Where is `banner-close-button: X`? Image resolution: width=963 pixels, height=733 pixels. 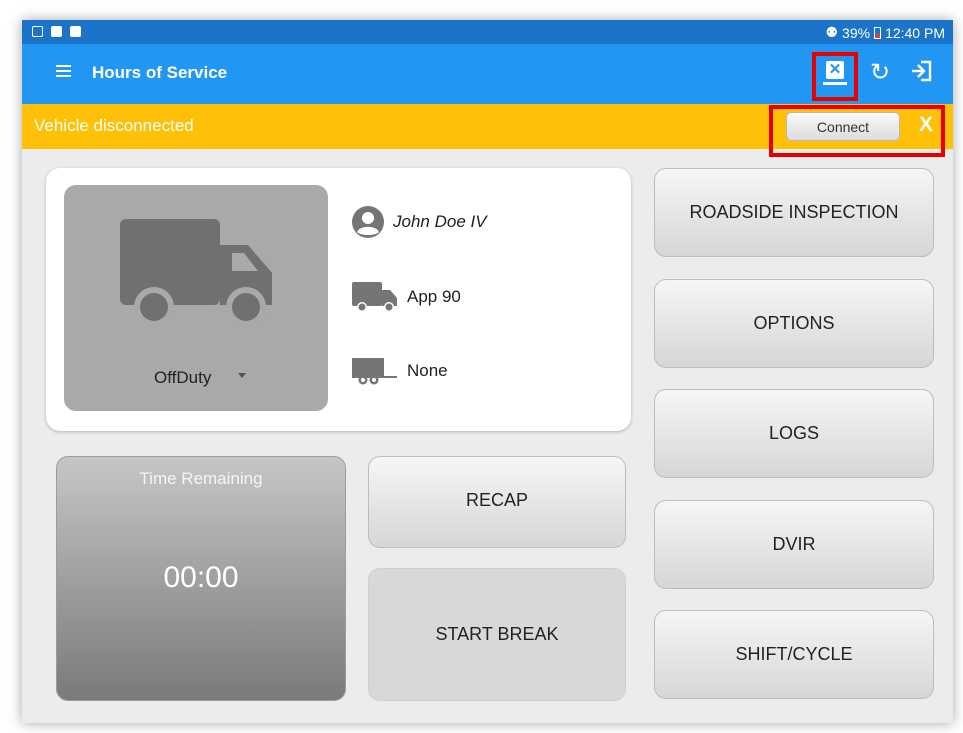
banner-close-button: X is located at coordinates (926, 125).